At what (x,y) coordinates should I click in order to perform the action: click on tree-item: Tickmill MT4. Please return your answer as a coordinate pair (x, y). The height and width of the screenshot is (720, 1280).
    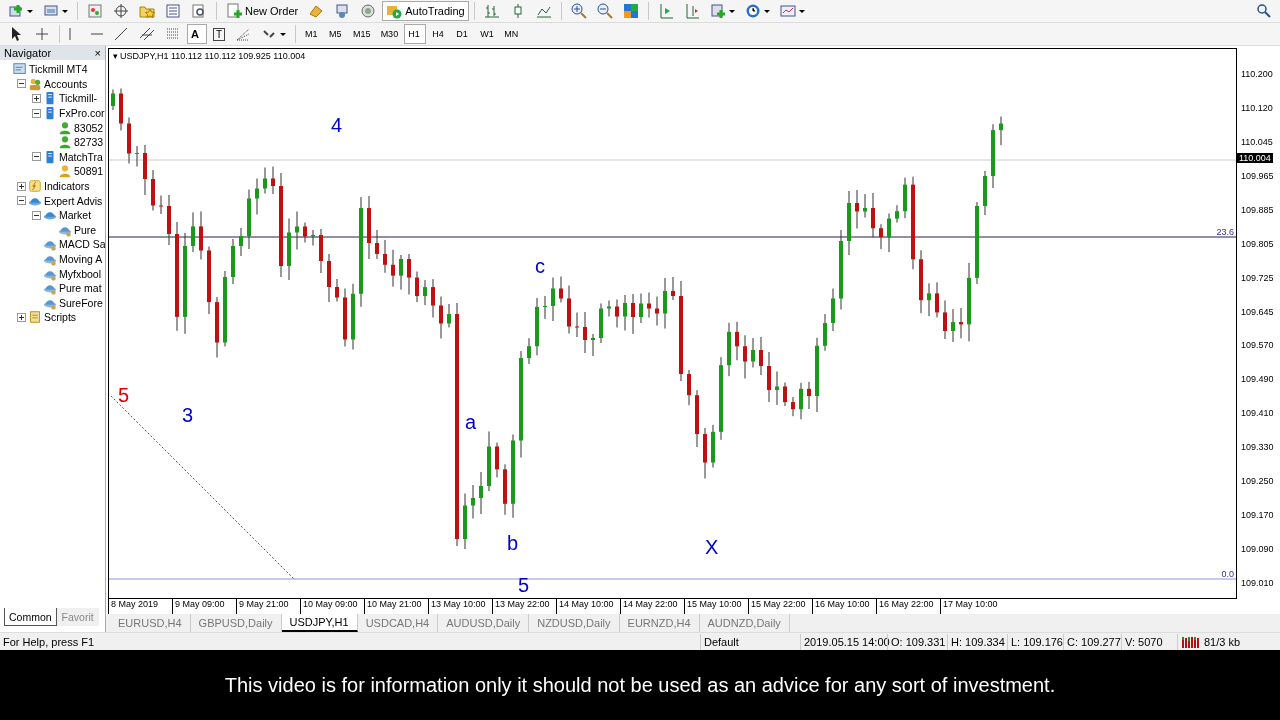
    Looking at the image, I should click on (58, 69).